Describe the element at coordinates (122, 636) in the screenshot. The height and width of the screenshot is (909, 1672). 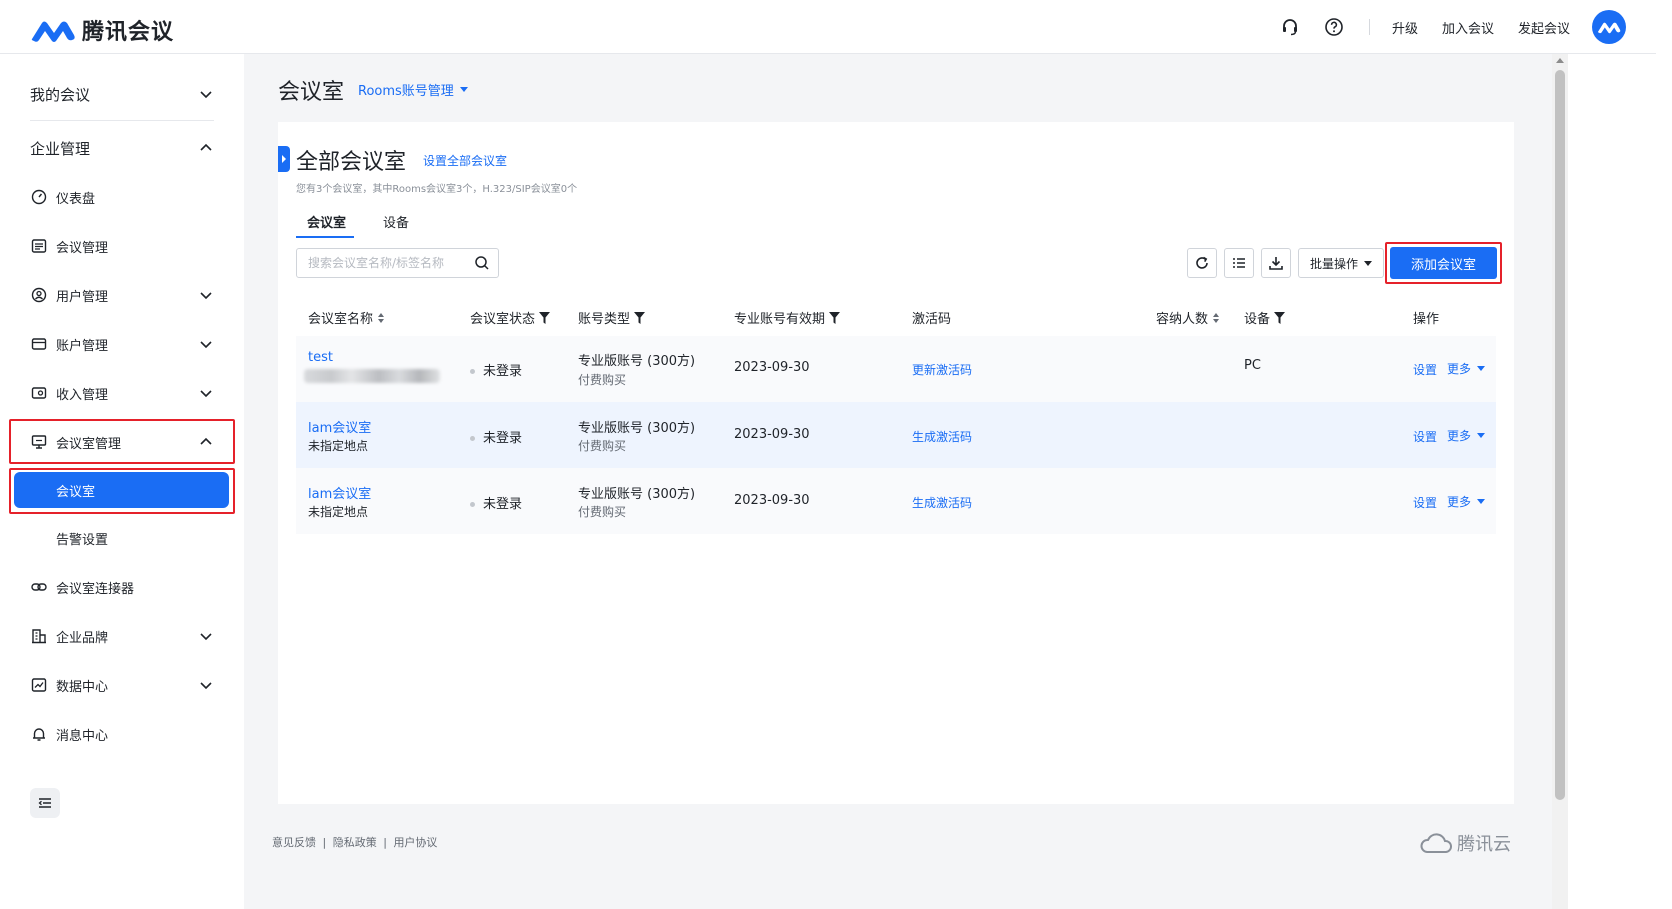
I see `sidebar-item-brand: 企业品牌` at that location.